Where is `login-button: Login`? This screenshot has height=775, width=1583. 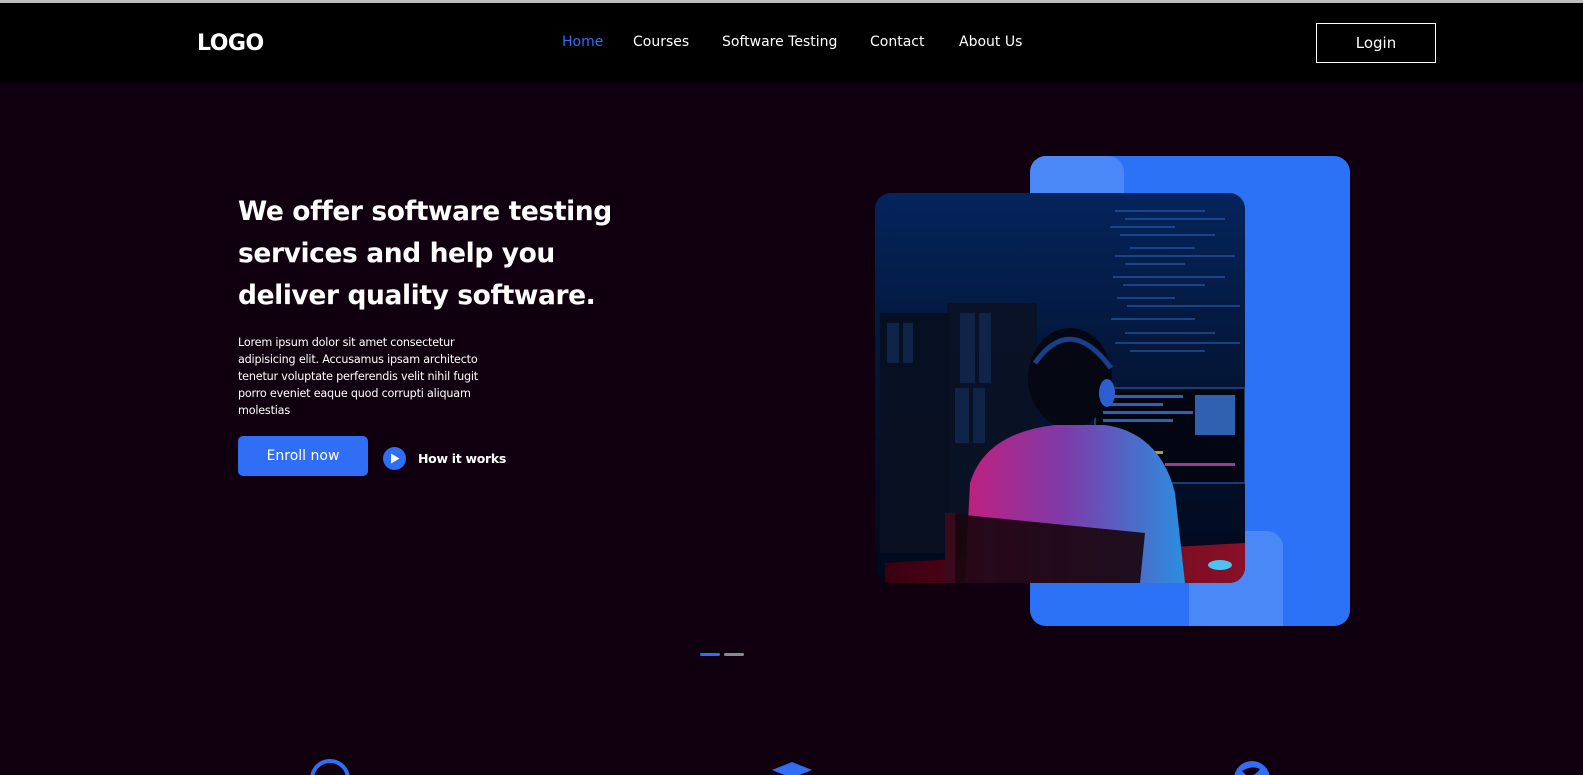 login-button: Login is located at coordinates (1376, 43).